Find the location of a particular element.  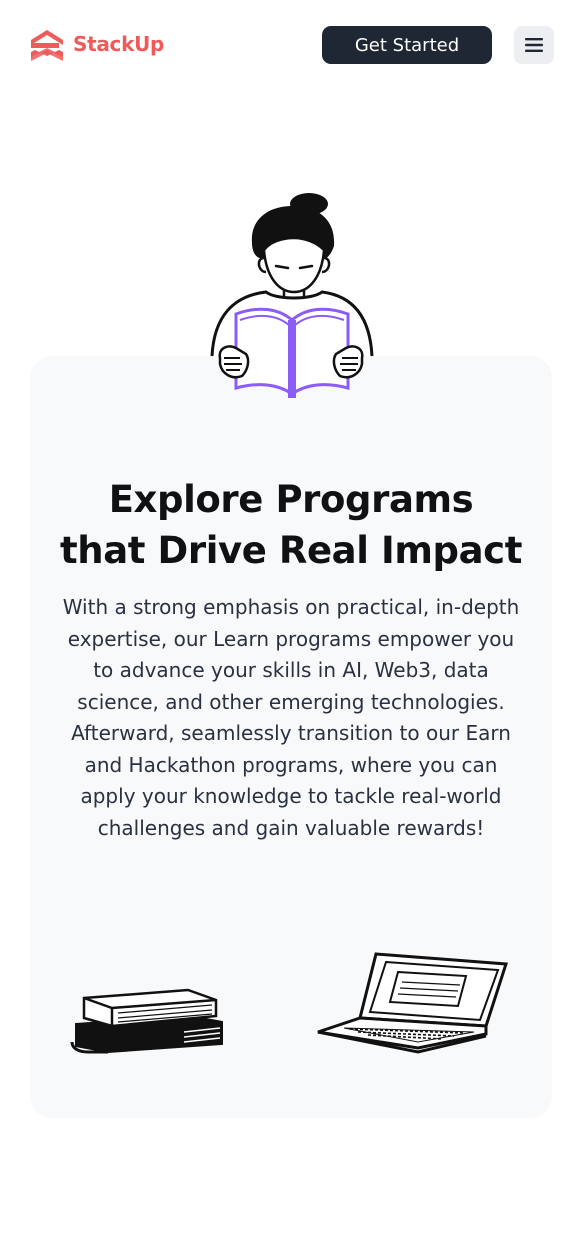

page-title: Explore Programs that Drive Real Impact is located at coordinates (291, 525).